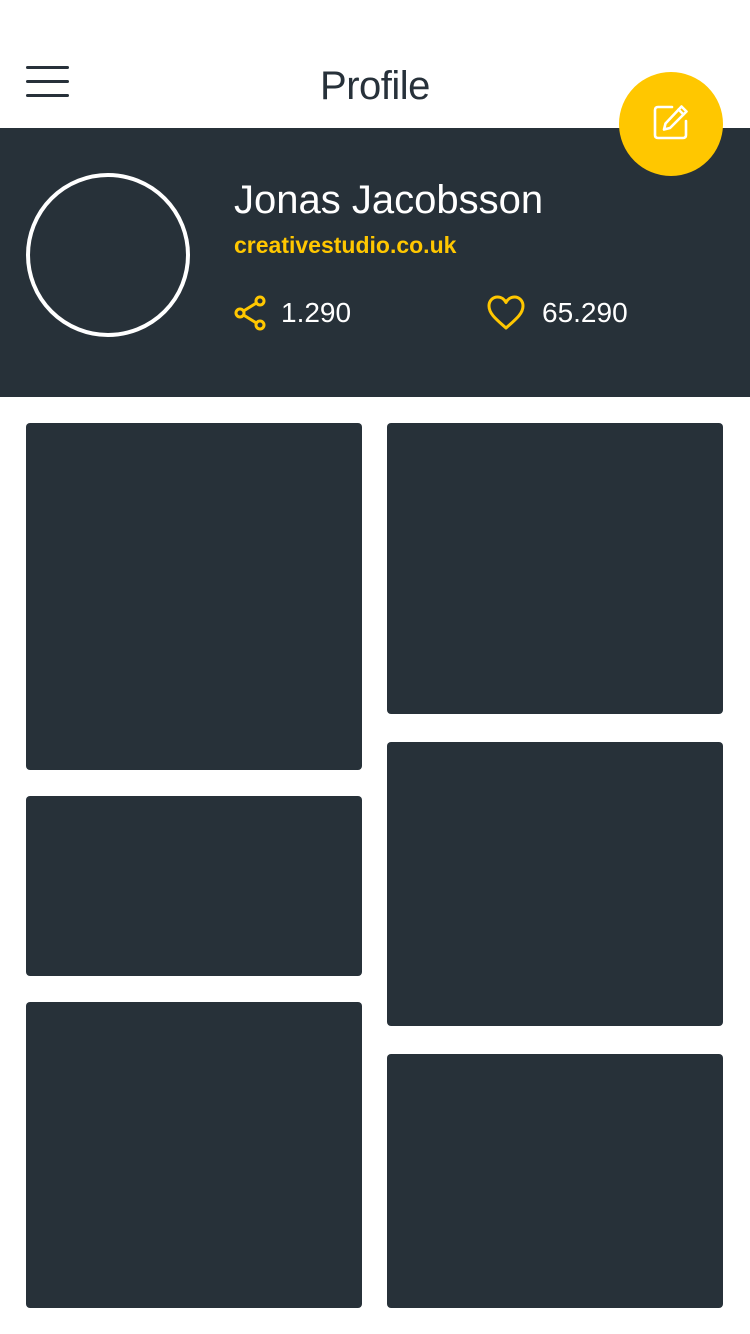  I want to click on user-website-link: creativestudio.co.uk, so click(345, 245).